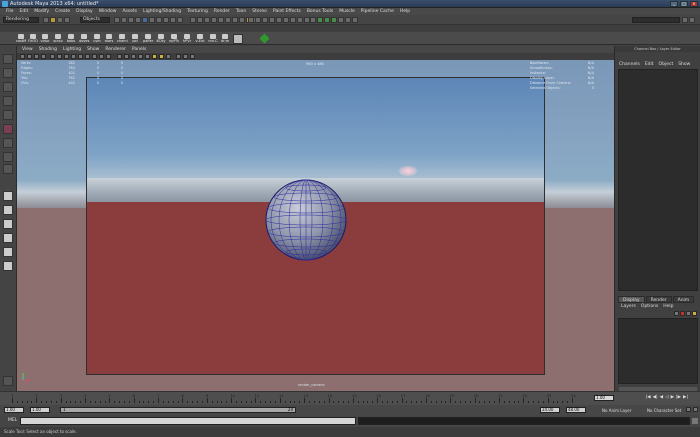 Image resolution: width=700 pixels, height=437 pixels. What do you see at coordinates (313, 20) in the screenshot?
I see `render-view-icon` at bounding box center [313, 20].